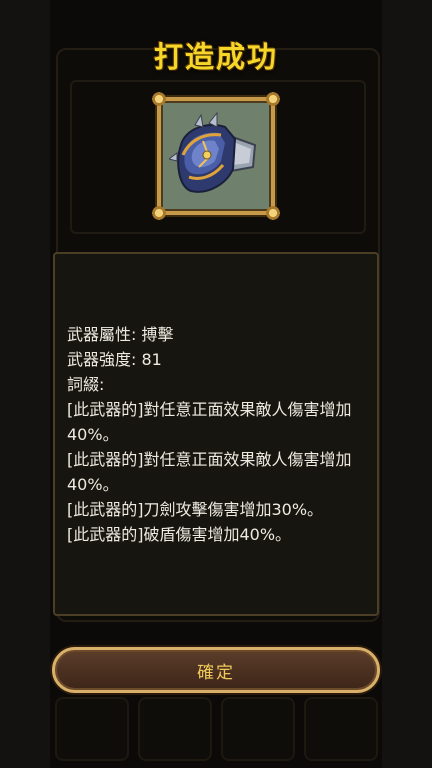  Describe the element at coordinates (25, 384) in the screenshot. I see `left-border` at that location.